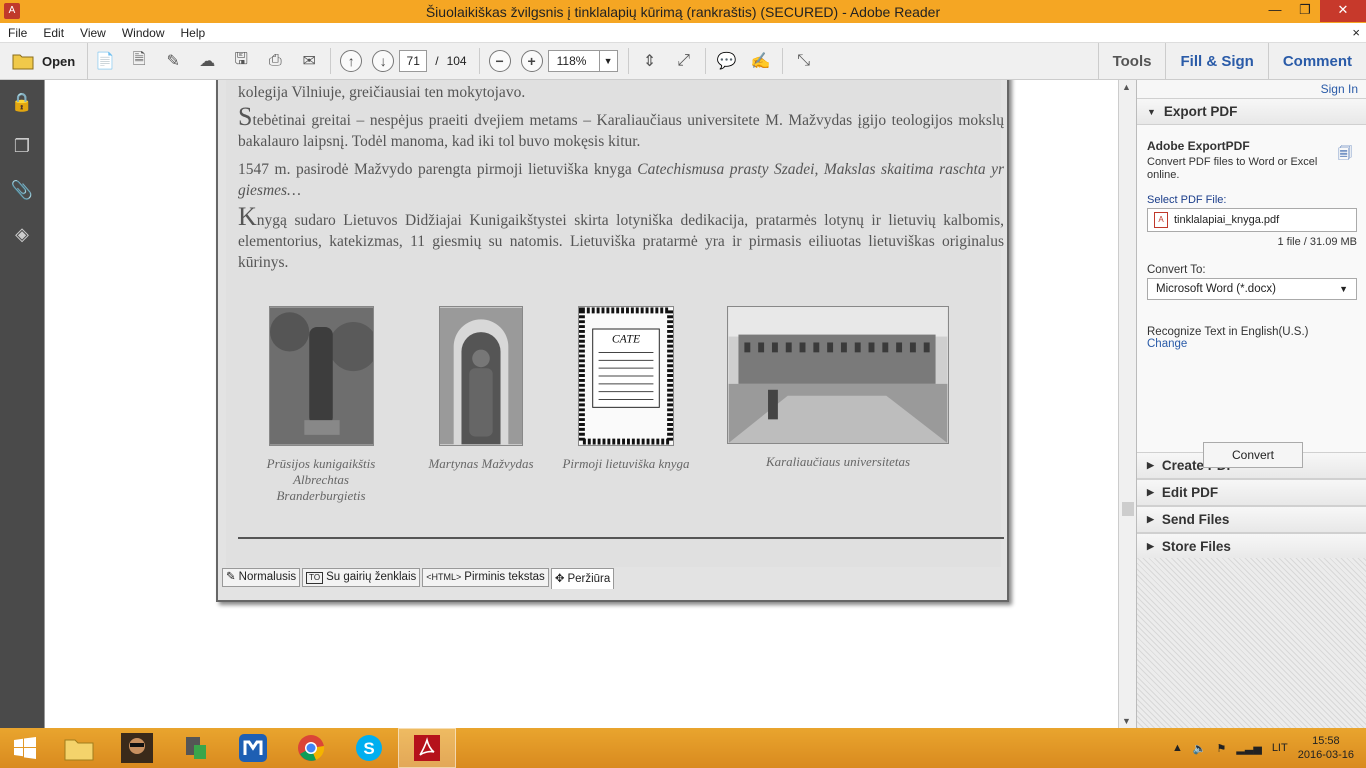  I want to click on close-document-button: ×, so click(1356, 32).